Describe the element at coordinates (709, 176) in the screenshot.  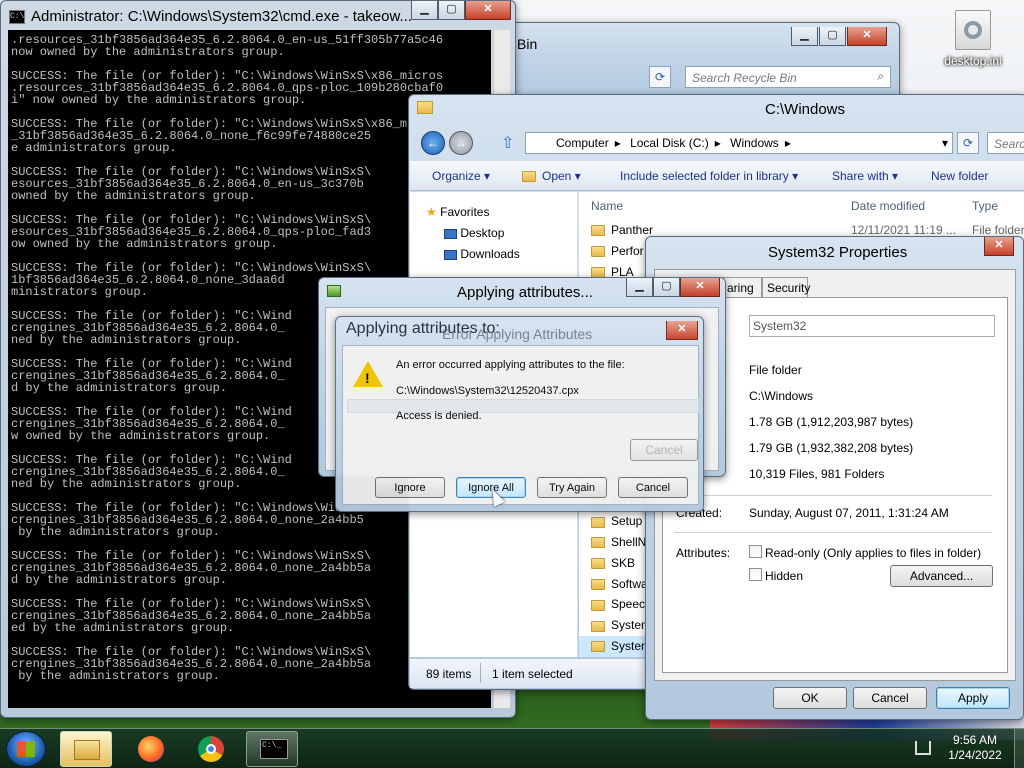
I see `include-in-library-menu: Include selected folder in library ▾` at that location.